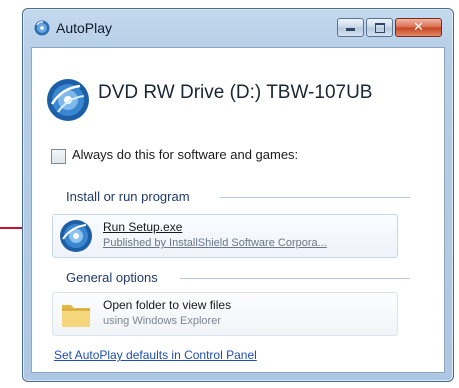  Describe the element at coordinates (68, 100) in the screenshot. I see `cd-drive-icon` at that location.